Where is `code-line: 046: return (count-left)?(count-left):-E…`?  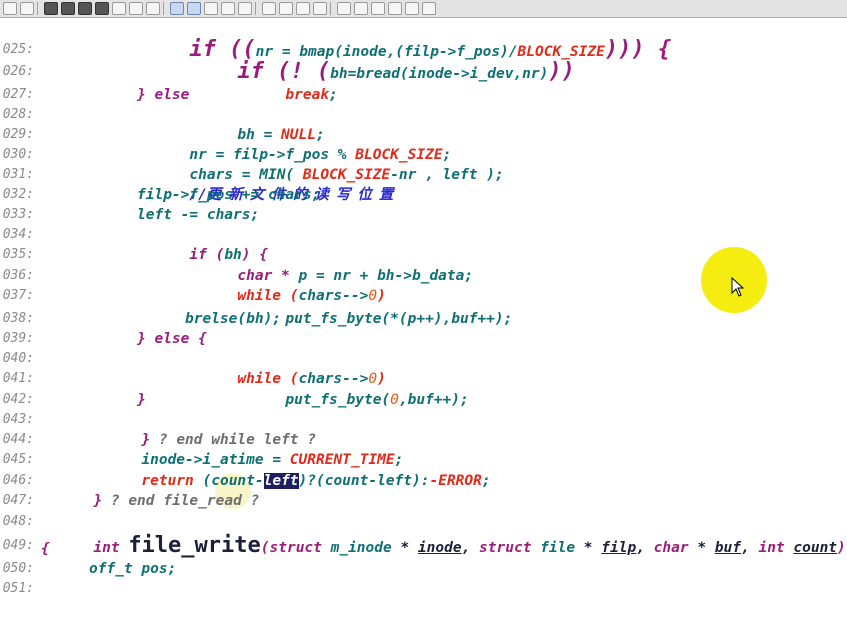
code-line: 046: return (count-left)?(count-left):-E… is located at coordinates (423, 470).